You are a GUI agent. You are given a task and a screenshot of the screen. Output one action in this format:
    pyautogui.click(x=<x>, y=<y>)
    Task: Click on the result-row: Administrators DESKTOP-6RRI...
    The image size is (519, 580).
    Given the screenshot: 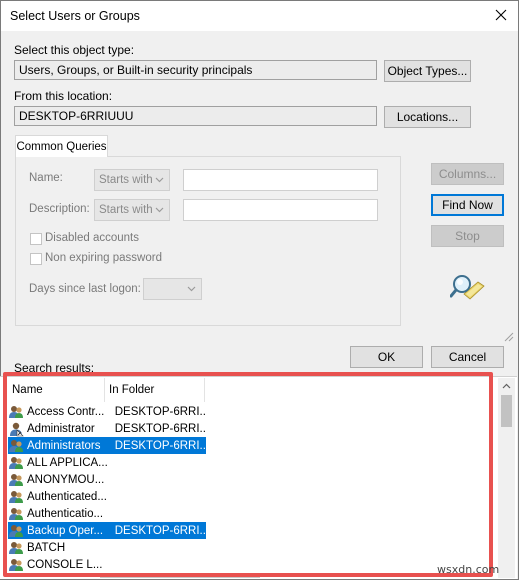 What is the action you would take?
    pyautogui.click(x=107, y=445)
    